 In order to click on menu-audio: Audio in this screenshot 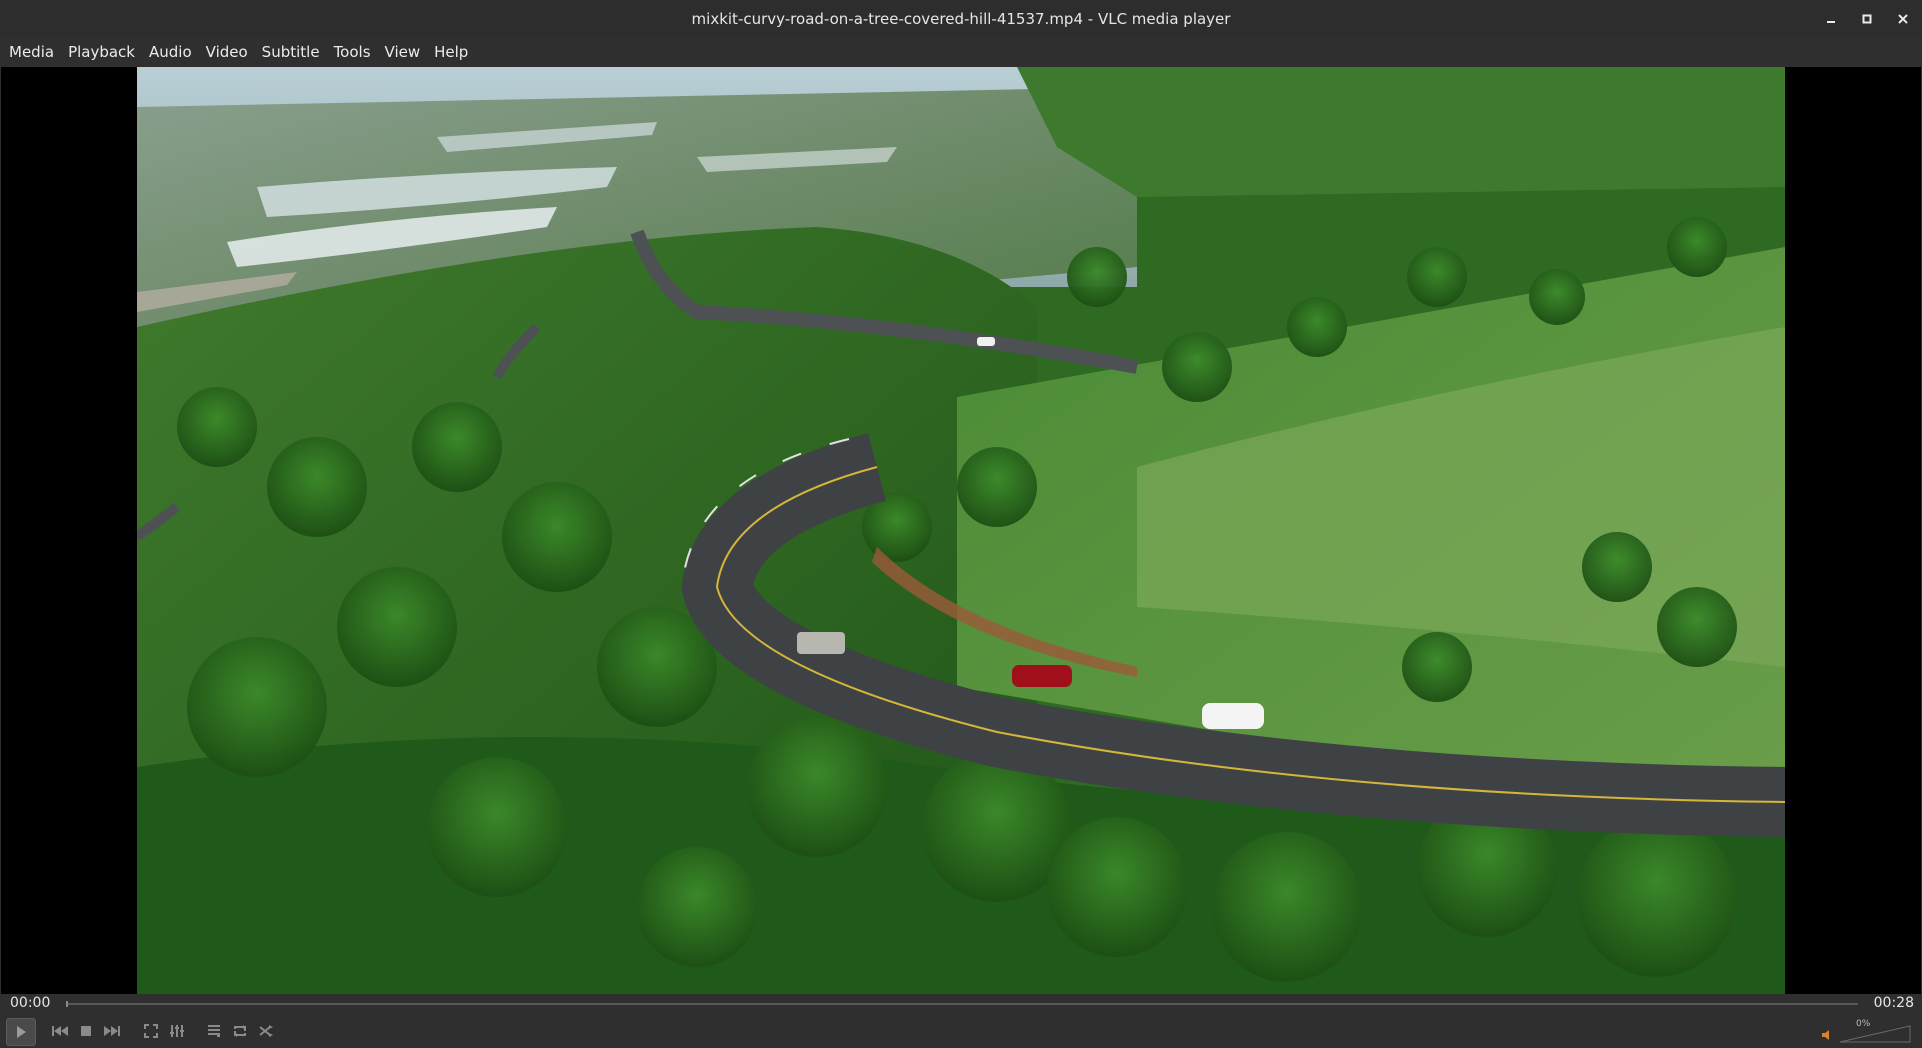, I will do `click(170, 52)`.